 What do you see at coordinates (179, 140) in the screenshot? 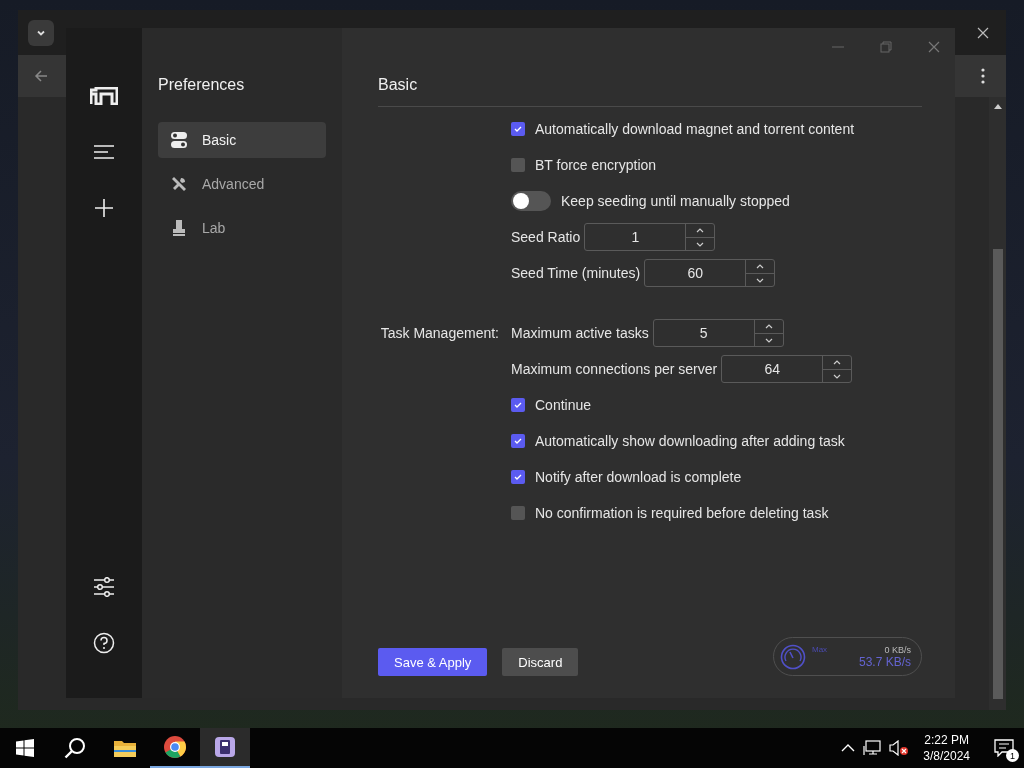
I see `toggles-icon` at bounding box center [179, 140].